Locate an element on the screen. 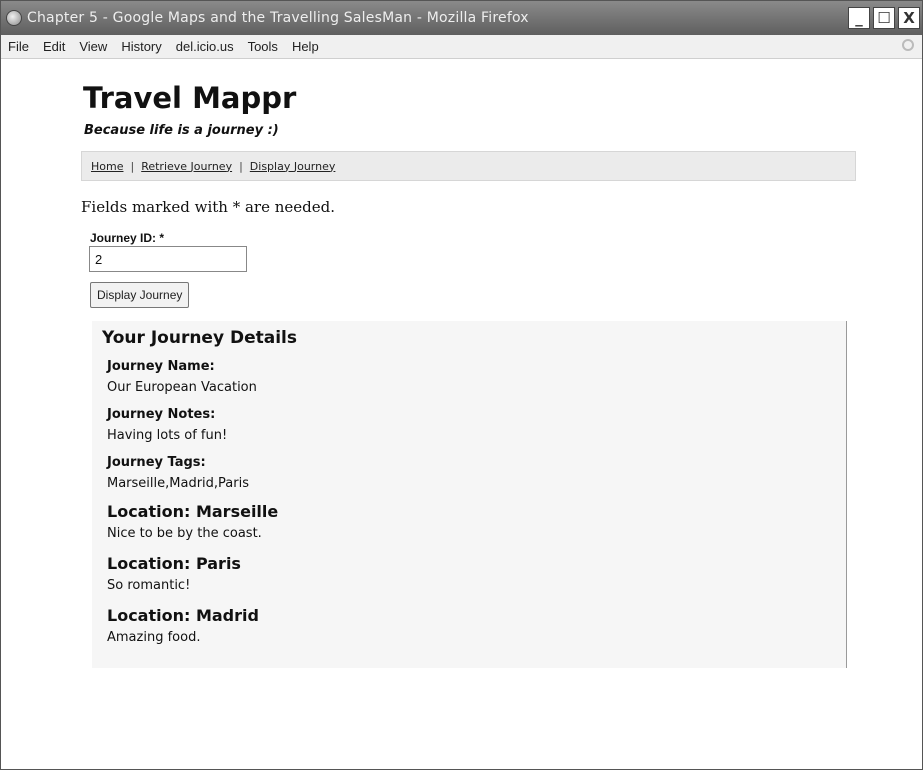 The height and width of the screenshot is (770, 923). journey-tags-value: Marseille,Madrid,Paris is located at coordinates (178, 483).